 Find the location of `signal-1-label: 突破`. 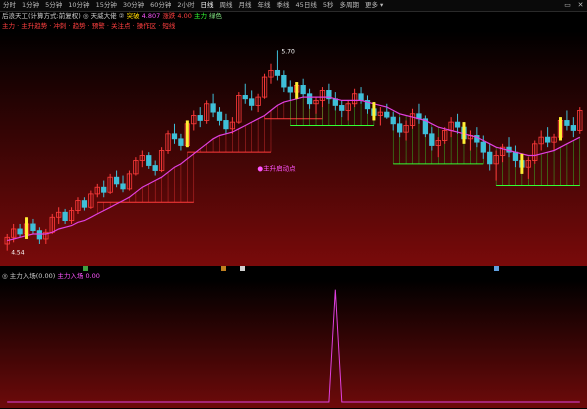

signal-1-label: 突破 is located at coordinates (133, 16).